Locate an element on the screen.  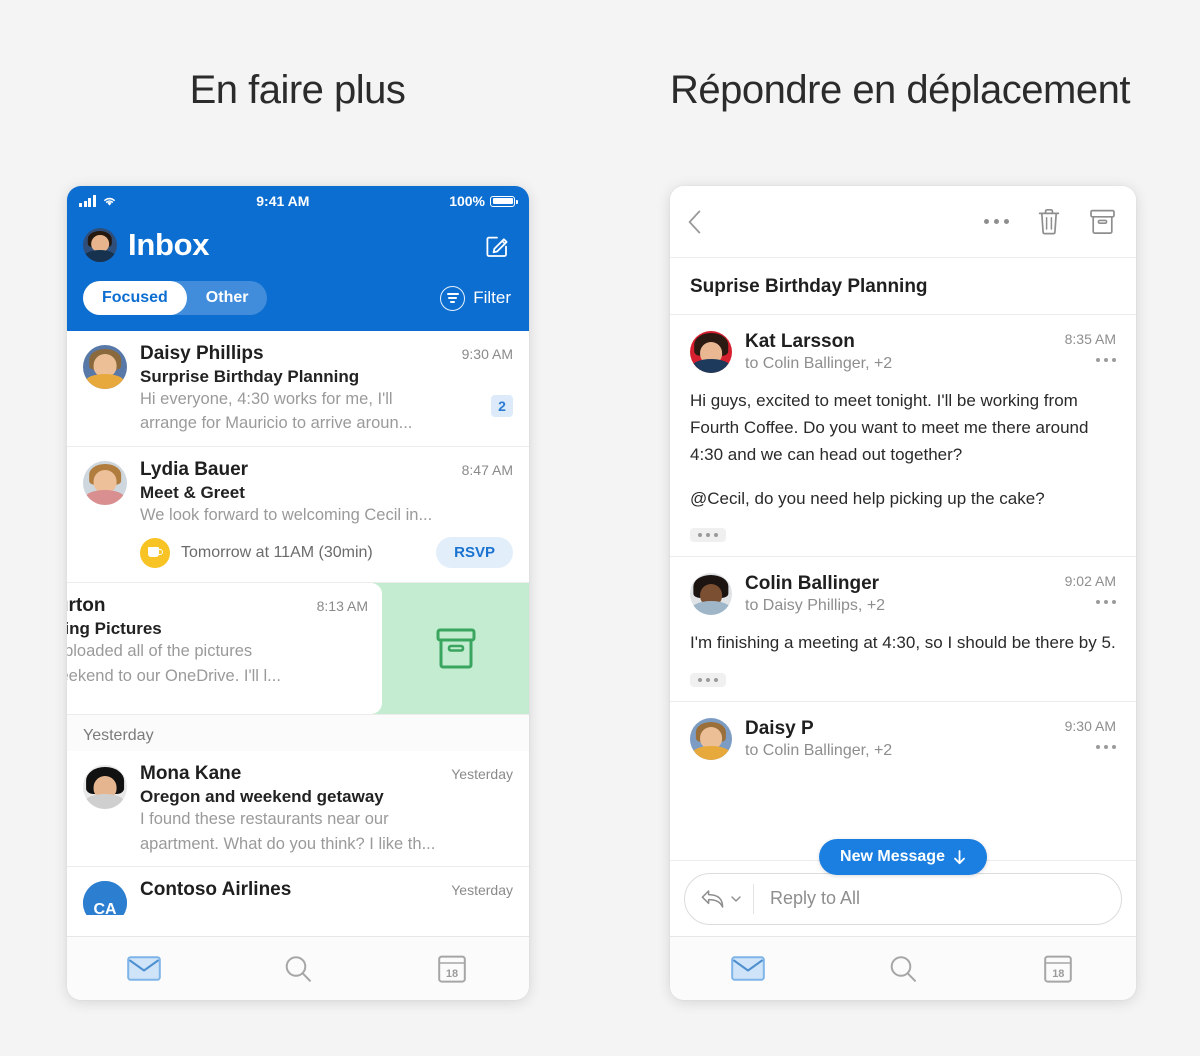
trash-icon is located at coordinates (1049, 221).